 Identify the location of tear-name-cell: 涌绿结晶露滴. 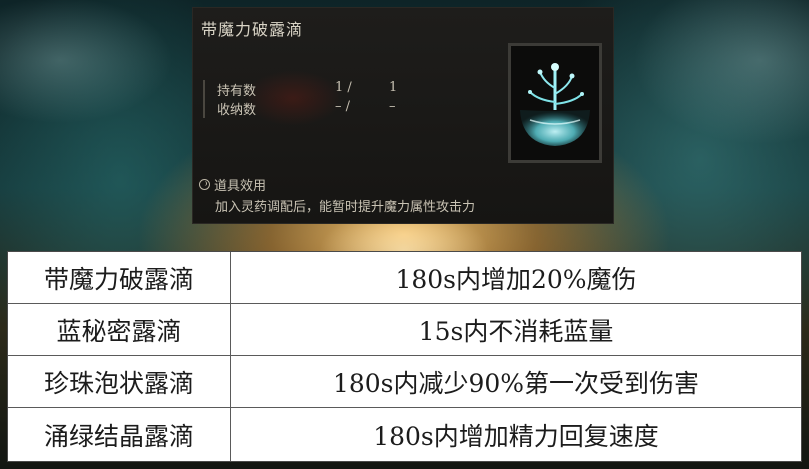
(119, 434).